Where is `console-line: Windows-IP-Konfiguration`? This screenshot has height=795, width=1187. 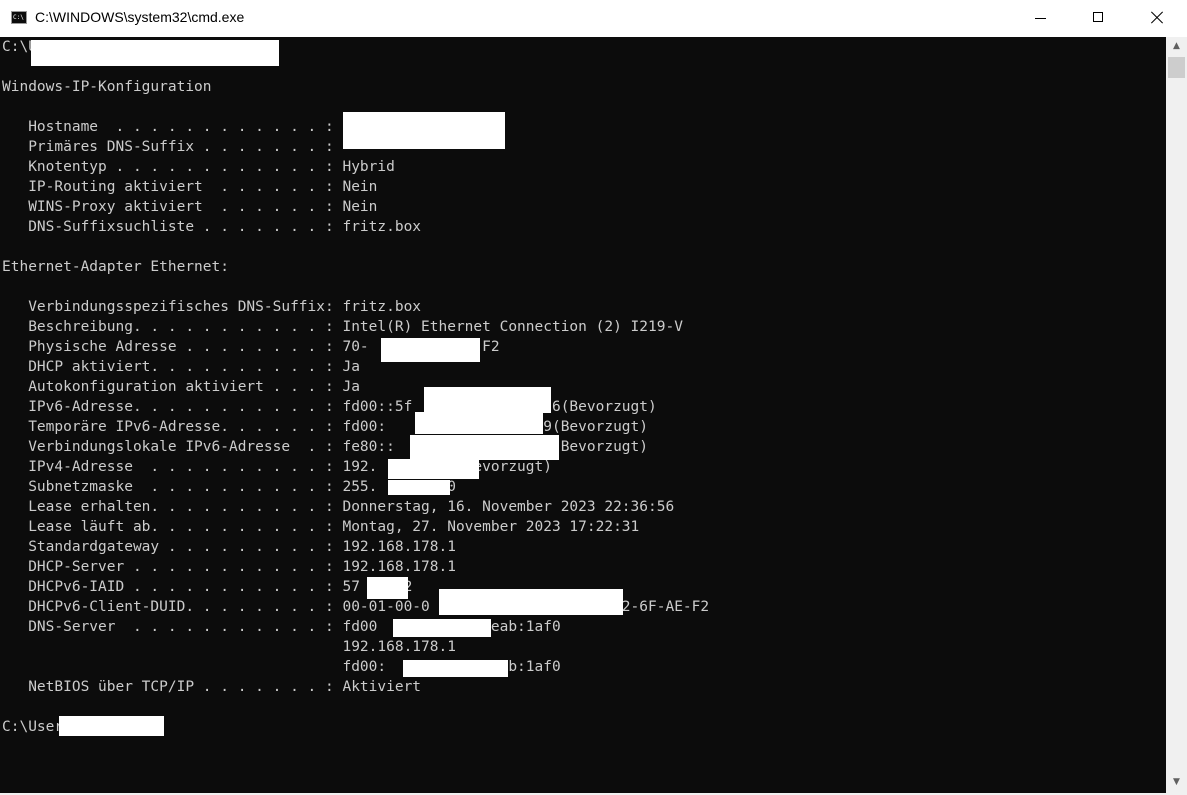
console-line: Windows-IP-Konfiguration is located at coordinates (107, 87).